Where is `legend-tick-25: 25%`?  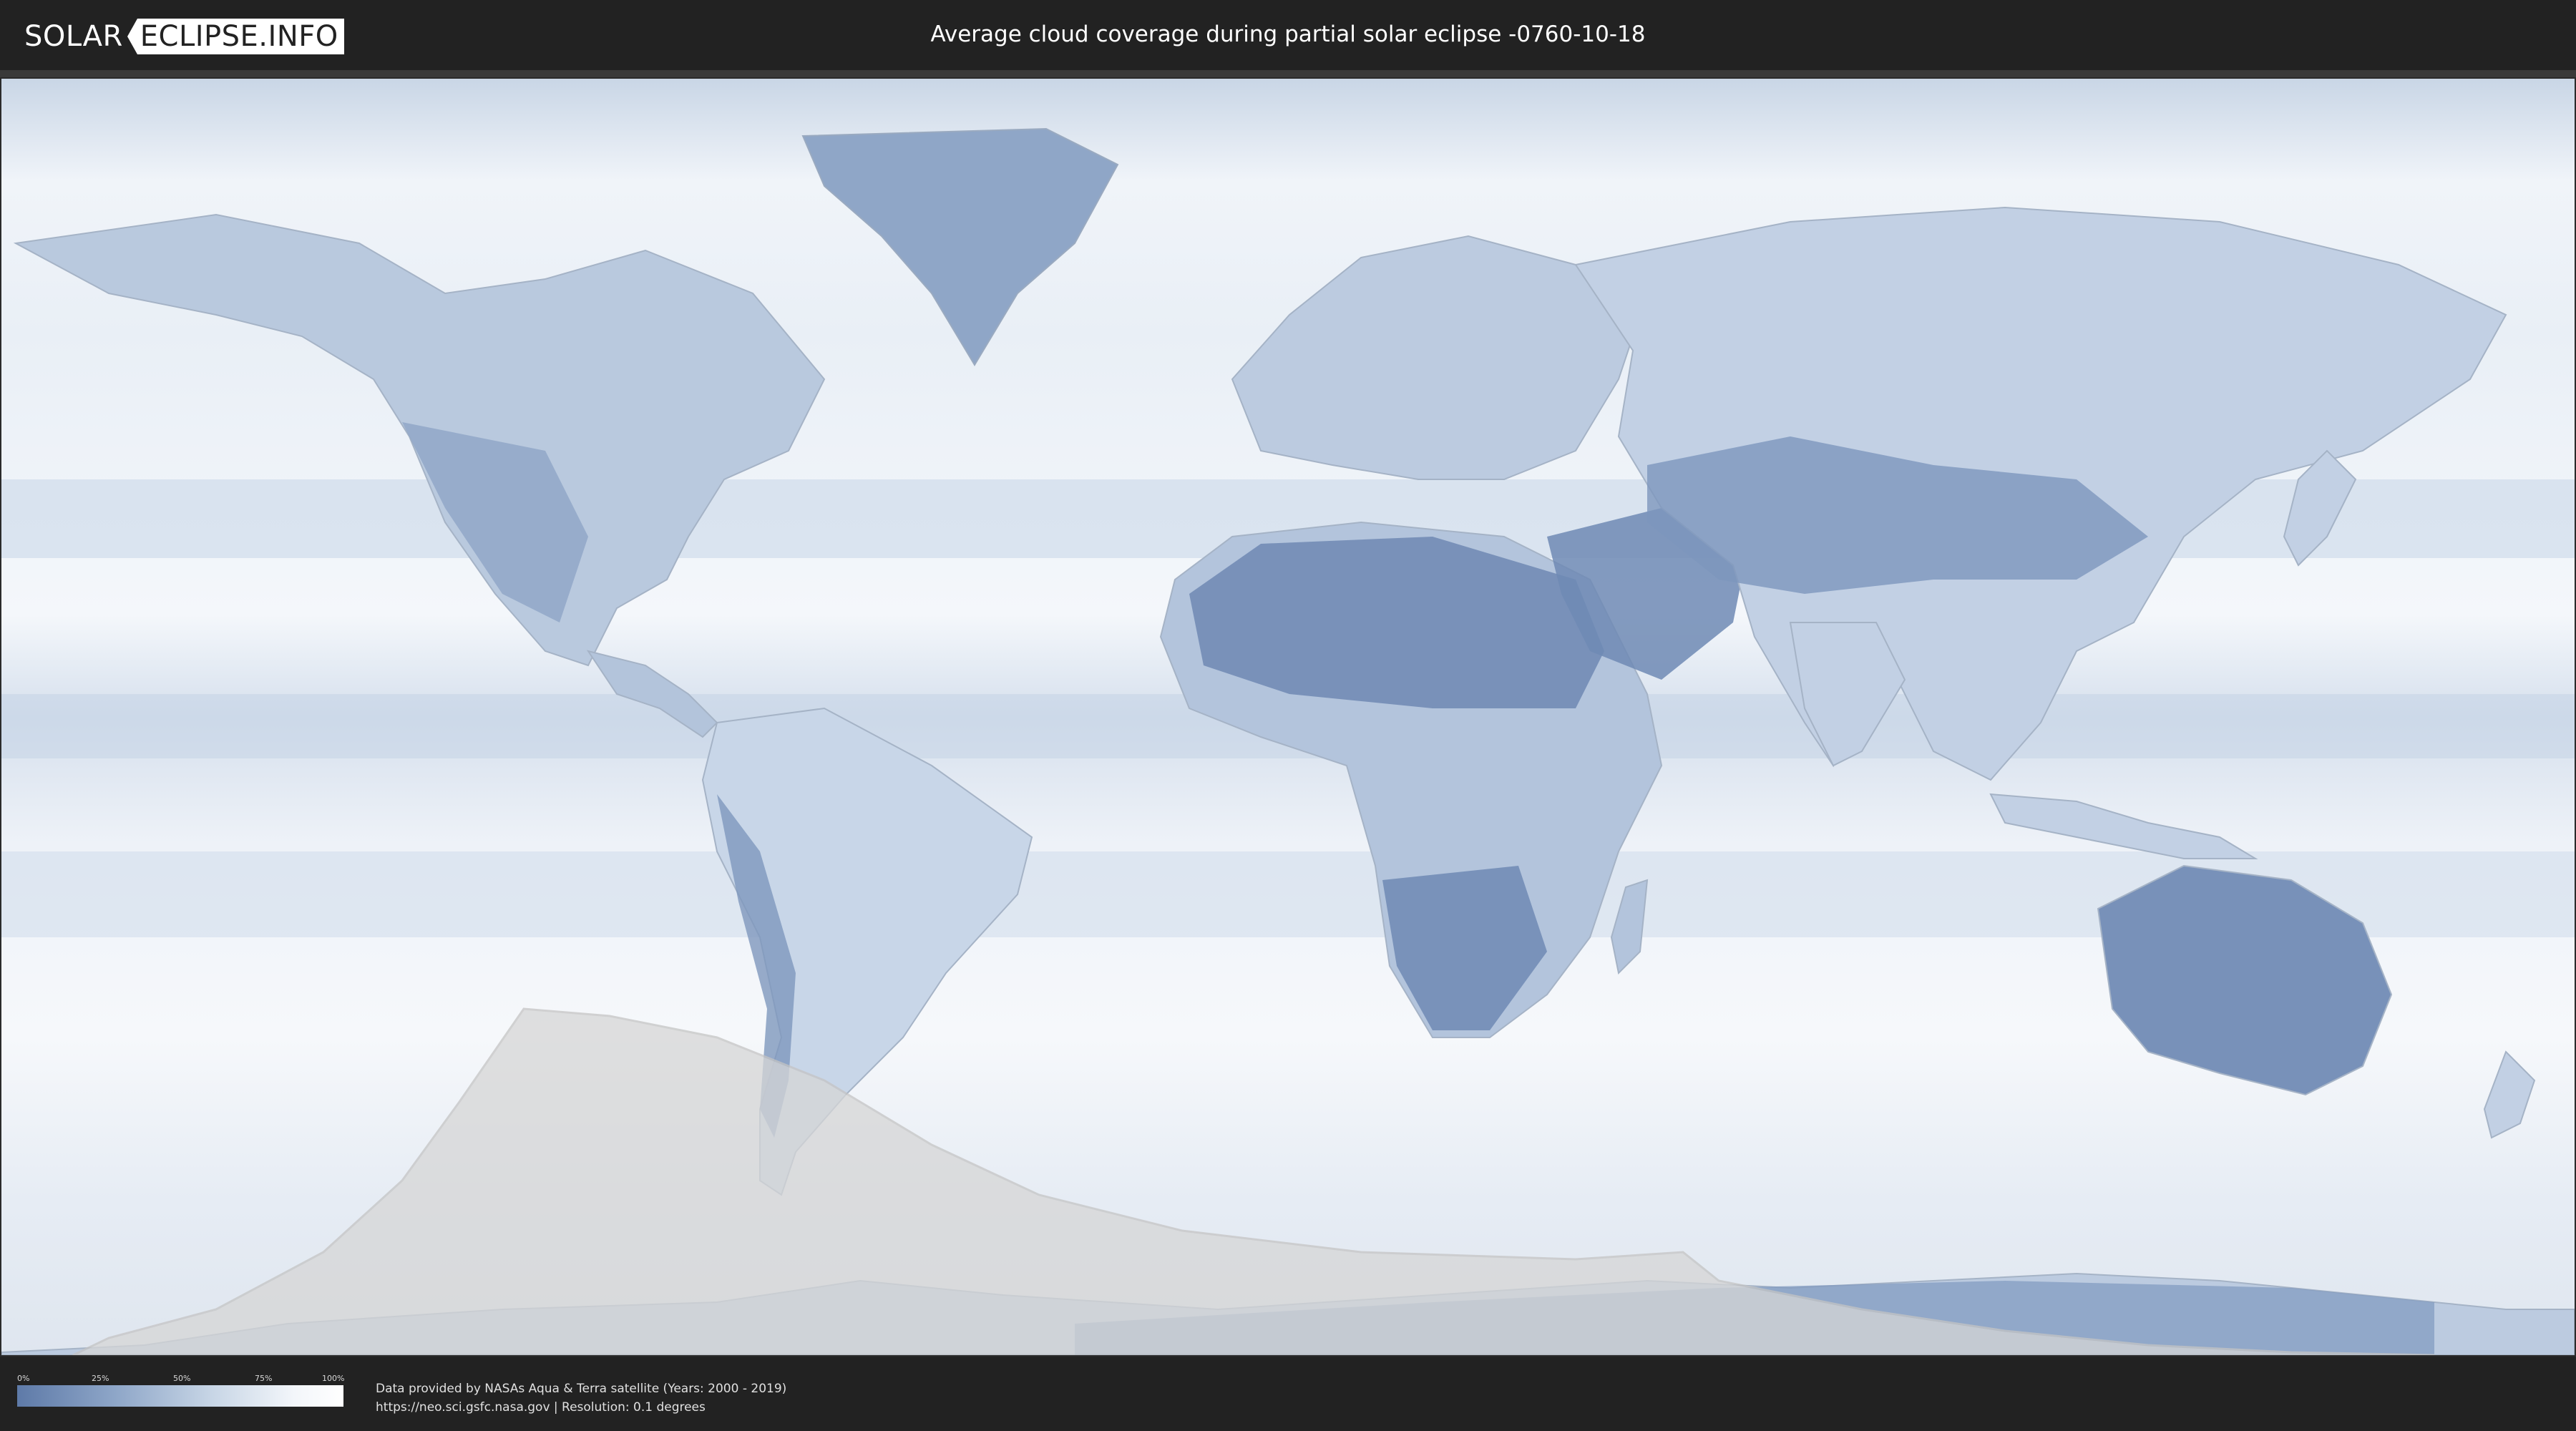
legend-tick-25: 25% is located at coordinates (100, 1378).